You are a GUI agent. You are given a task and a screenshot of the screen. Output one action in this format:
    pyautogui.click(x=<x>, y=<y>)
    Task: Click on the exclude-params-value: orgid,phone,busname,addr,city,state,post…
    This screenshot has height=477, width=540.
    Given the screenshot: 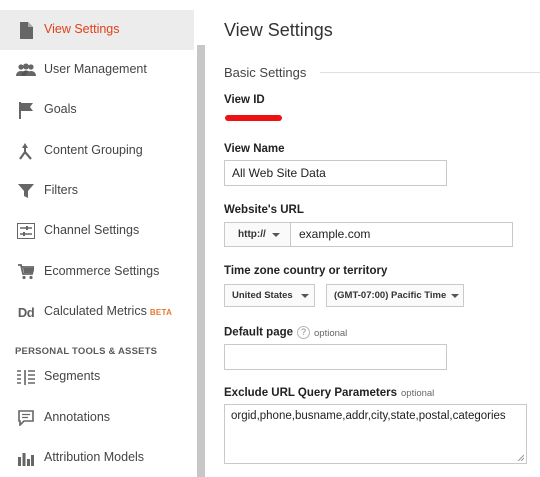 What is the action you would take?
    pyautogui.click(x=368, y=416)
    